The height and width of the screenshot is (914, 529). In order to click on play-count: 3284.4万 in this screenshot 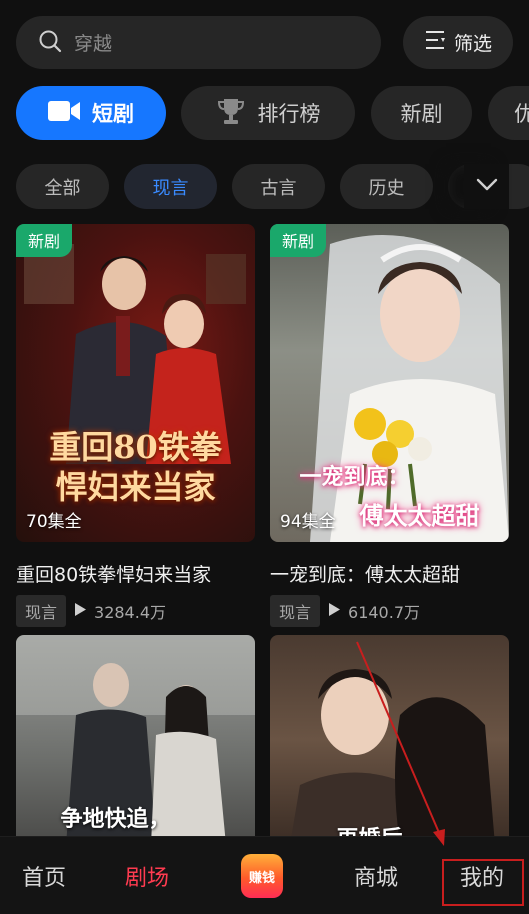, I will do `click(120, 611)`.